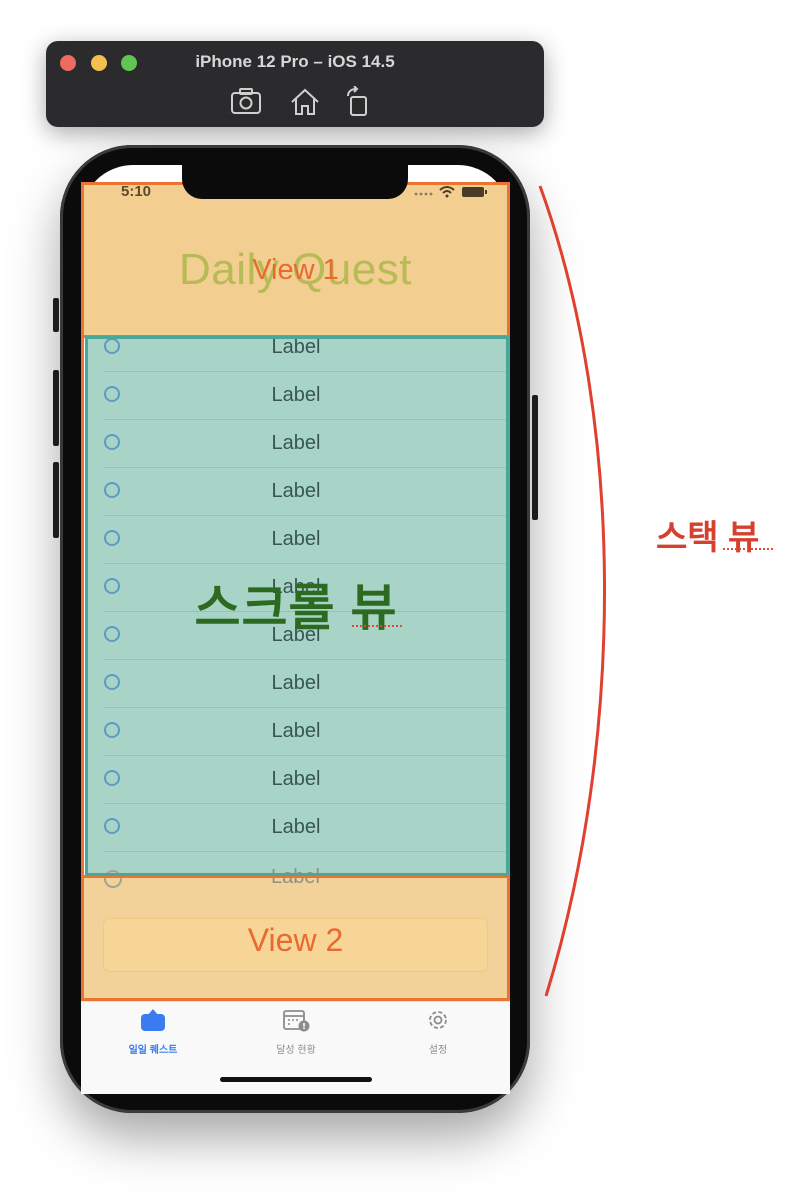 This screenshot has width=802, height=1200. I want to click on home-icon, so click(305, 102).